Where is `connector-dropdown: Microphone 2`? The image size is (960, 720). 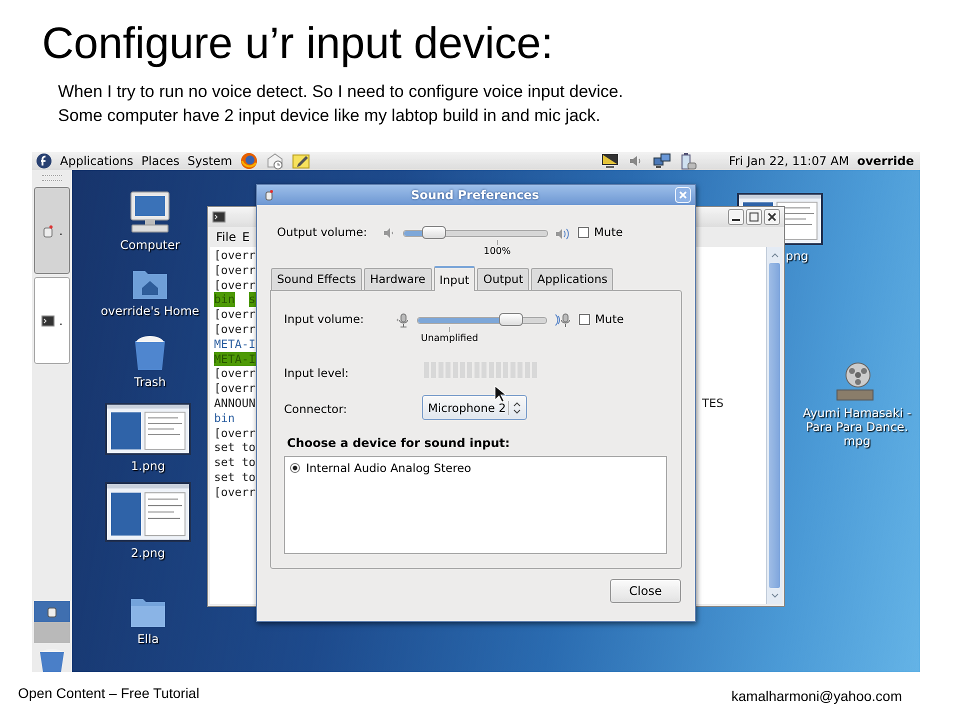 connector-dropdown: Microphone 2 is located at coordinates (474, 407).